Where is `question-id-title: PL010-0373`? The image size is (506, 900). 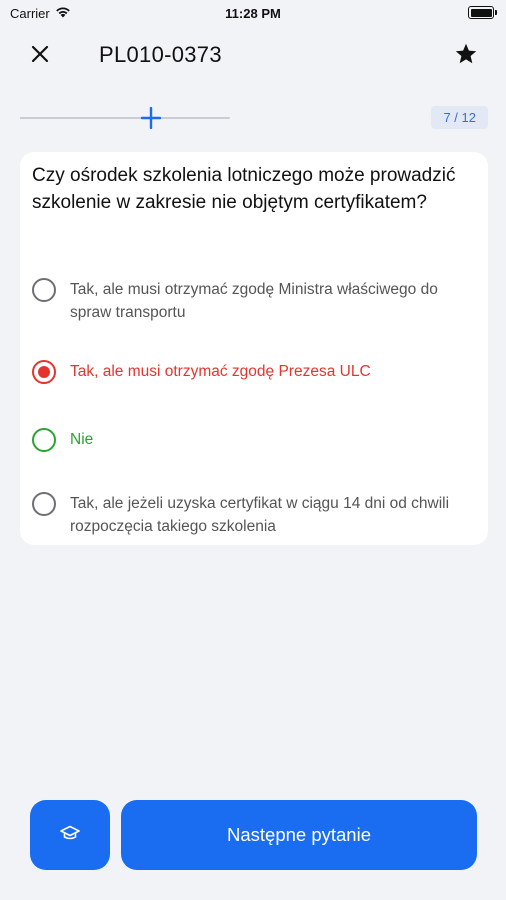 question-id-title: PL010-0373 is located at coordinates (160, 54).